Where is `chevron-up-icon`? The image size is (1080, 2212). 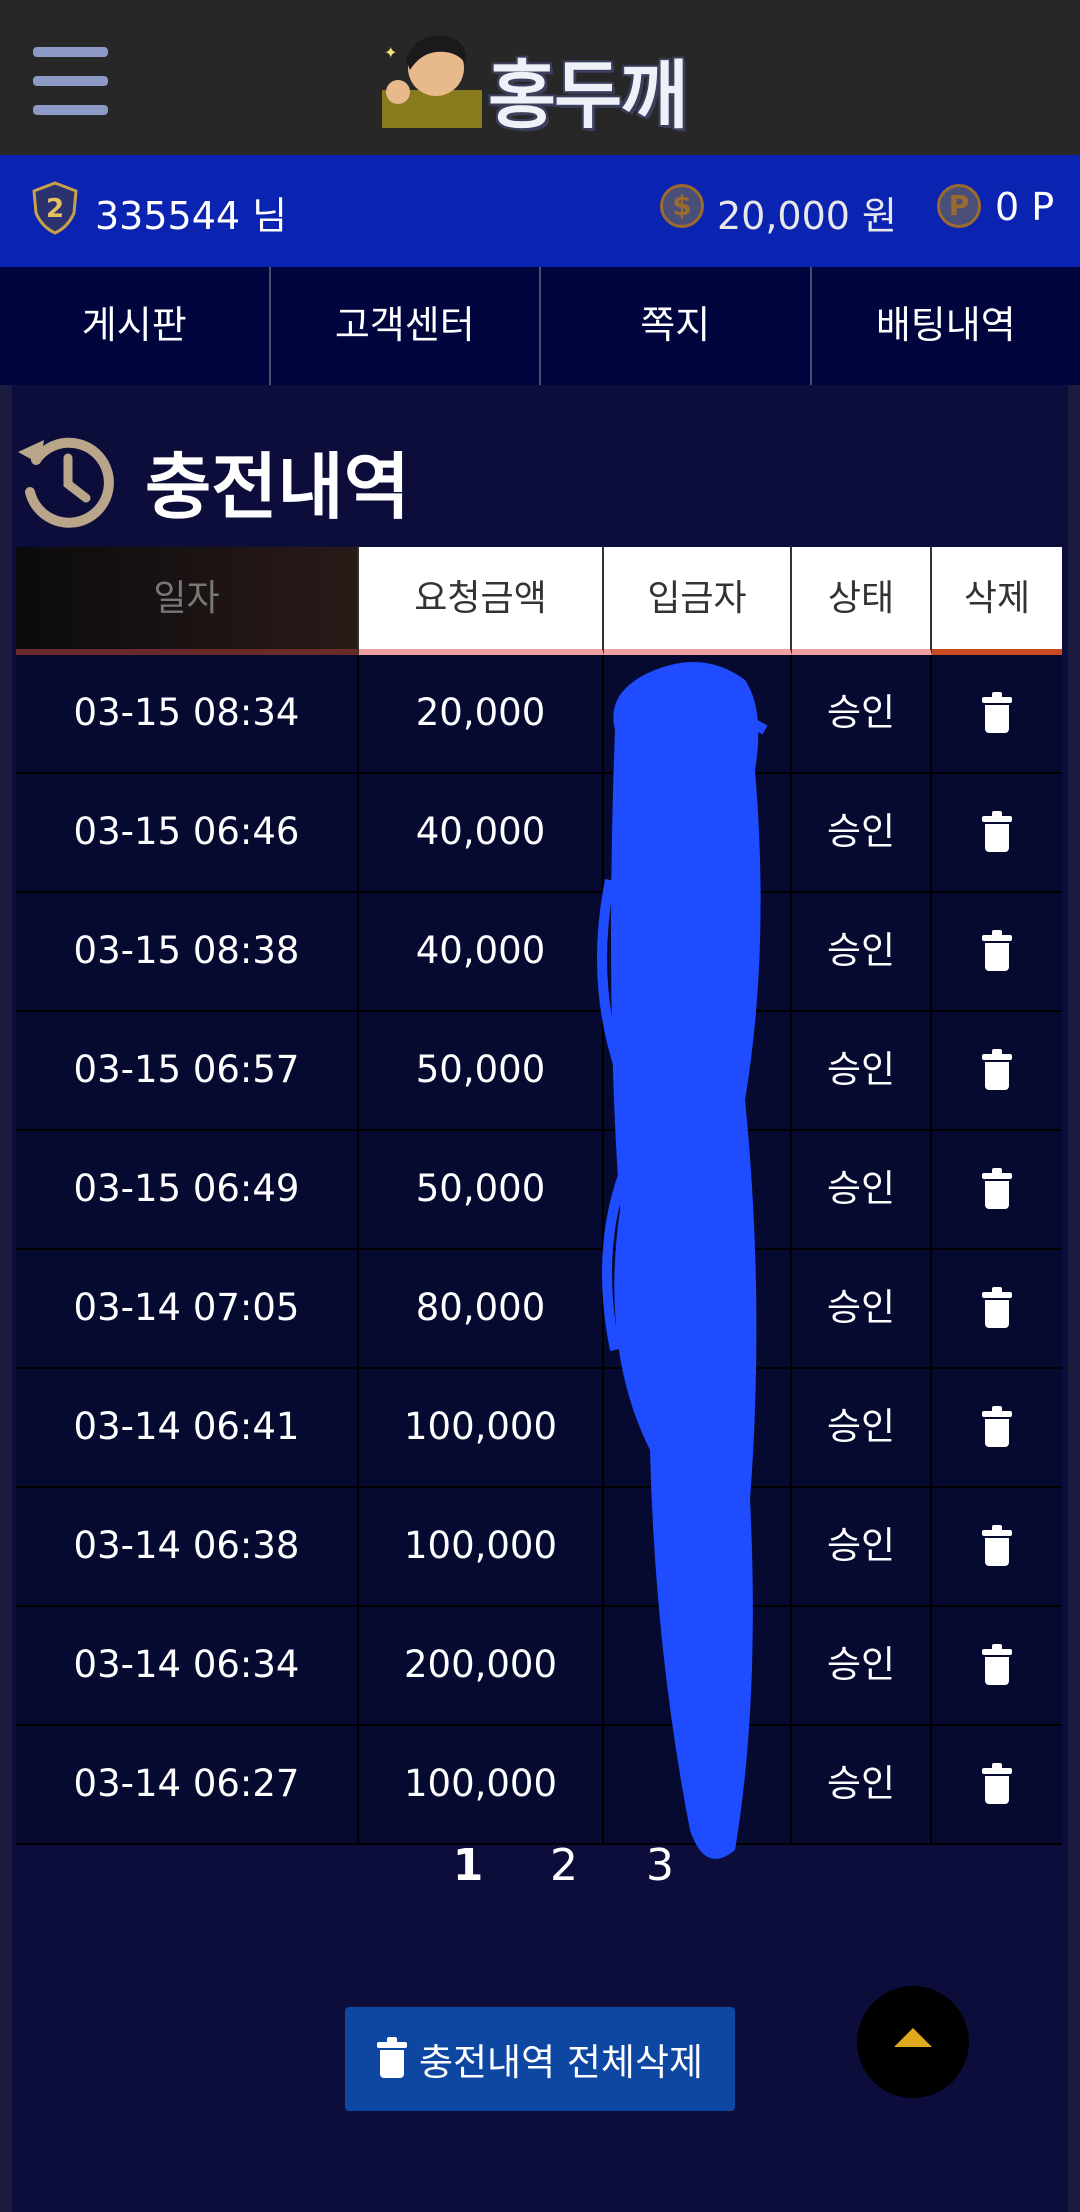 chevron-up-icon is located at coordinates (913, 2037).